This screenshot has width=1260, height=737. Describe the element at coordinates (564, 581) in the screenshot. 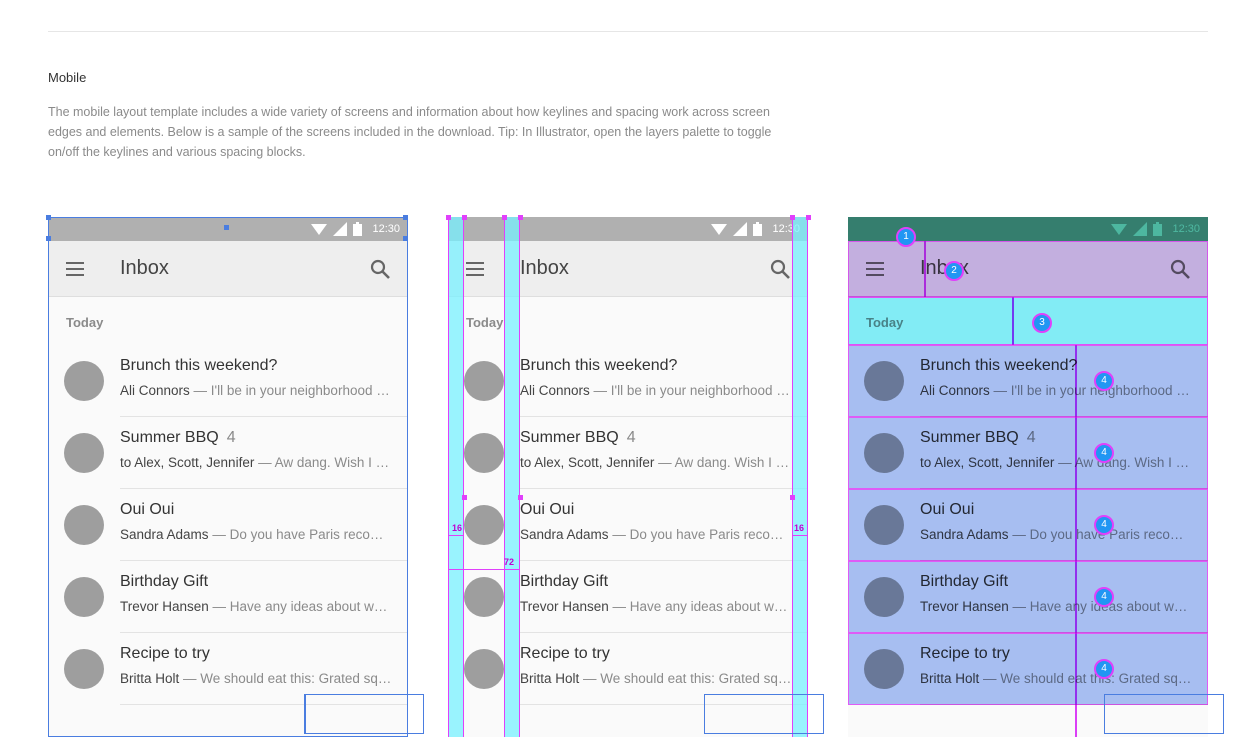

I see `message-subject: Birthday Gift` at that location.